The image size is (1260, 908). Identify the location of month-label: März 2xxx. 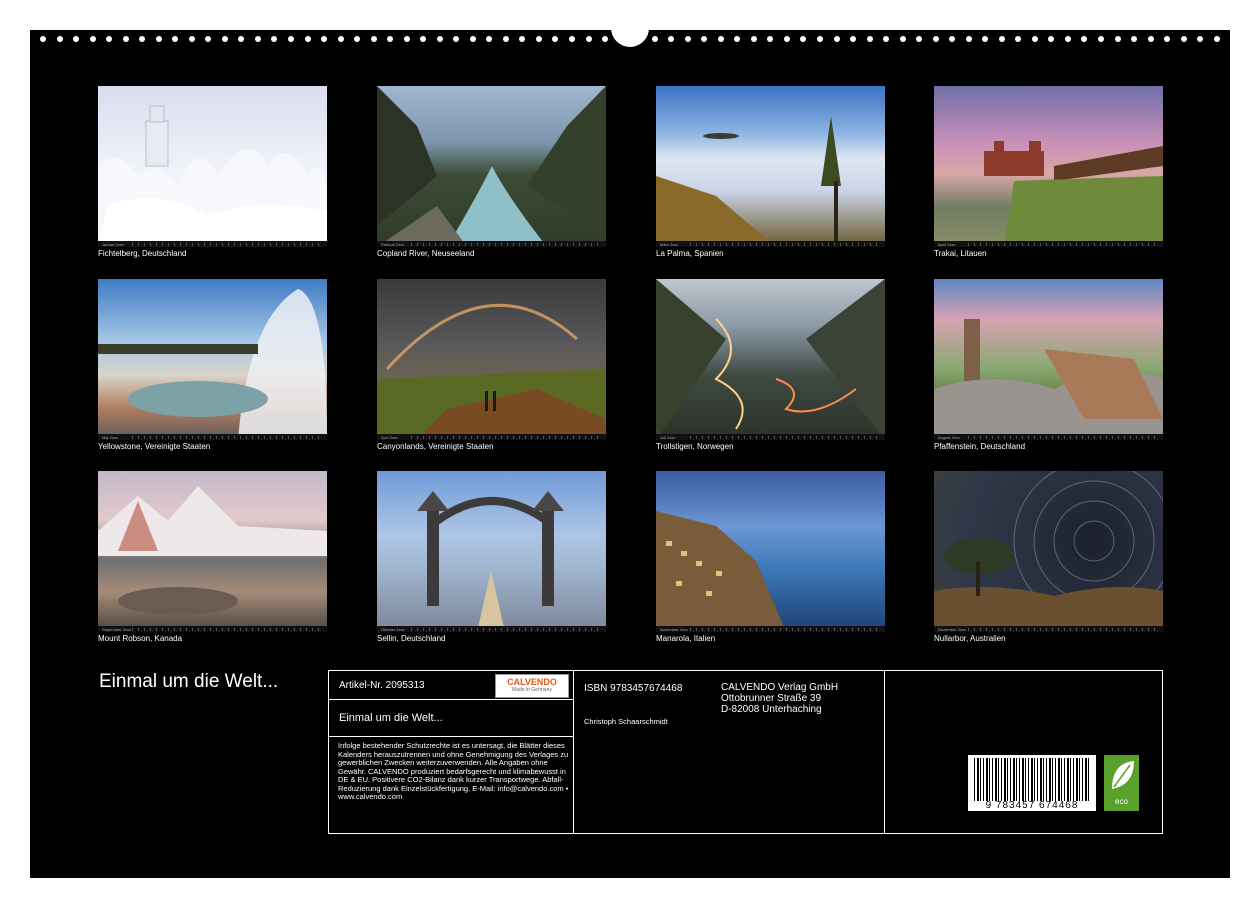
(669, 244).